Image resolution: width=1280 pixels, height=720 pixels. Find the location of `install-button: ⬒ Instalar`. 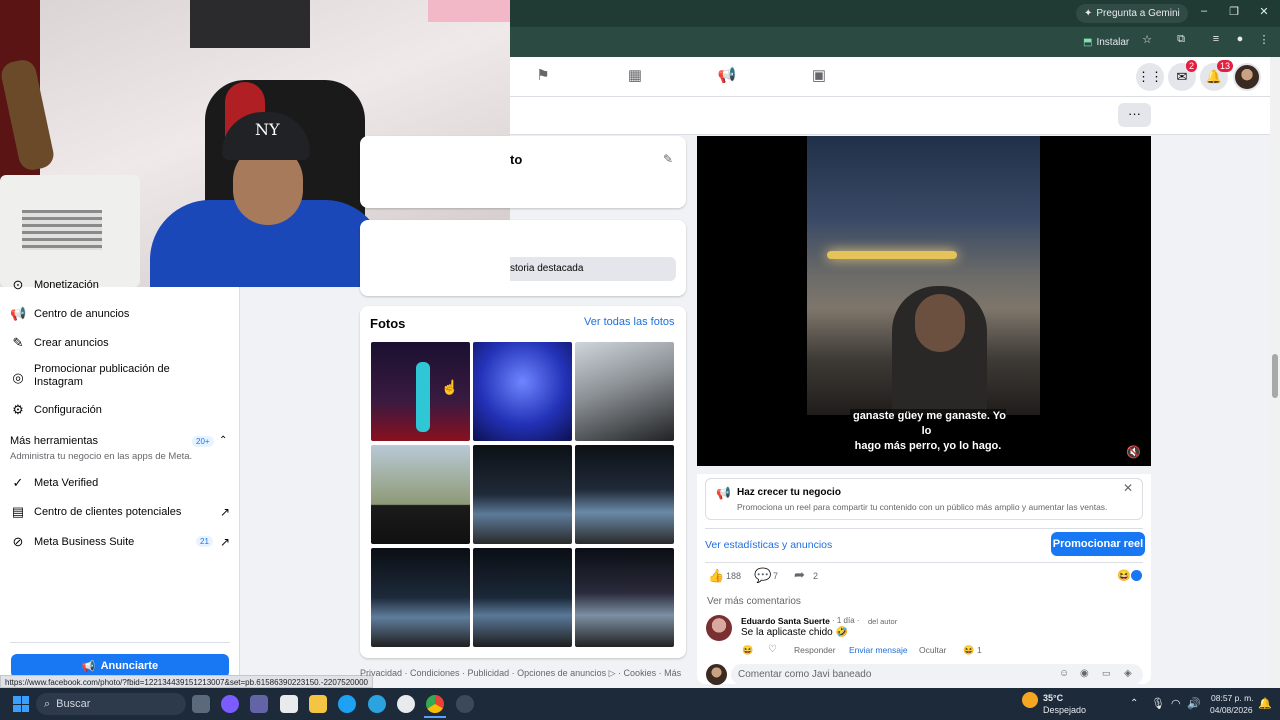

install-button: ⬒ Instalar is located at coordinates (1106, 42).